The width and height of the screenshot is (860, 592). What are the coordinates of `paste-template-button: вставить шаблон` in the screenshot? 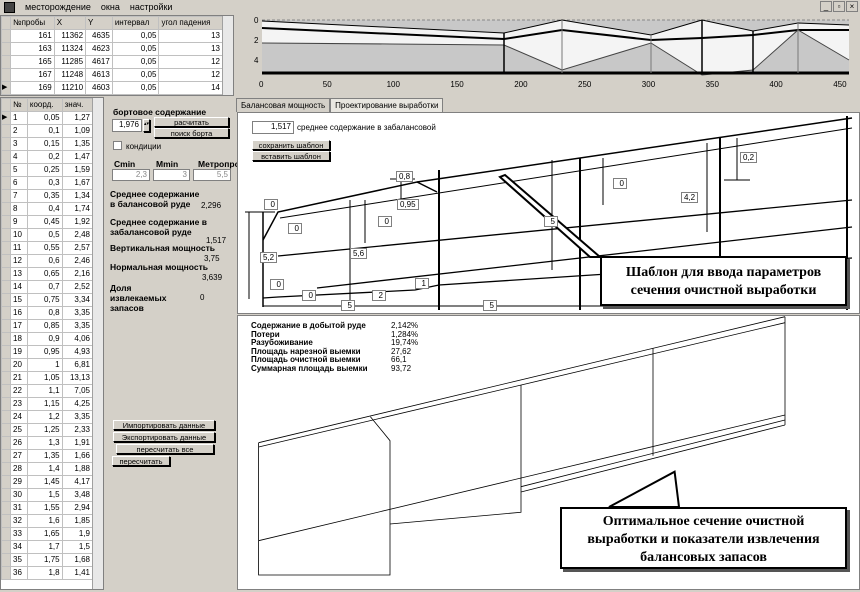 It's located at (291, 156).